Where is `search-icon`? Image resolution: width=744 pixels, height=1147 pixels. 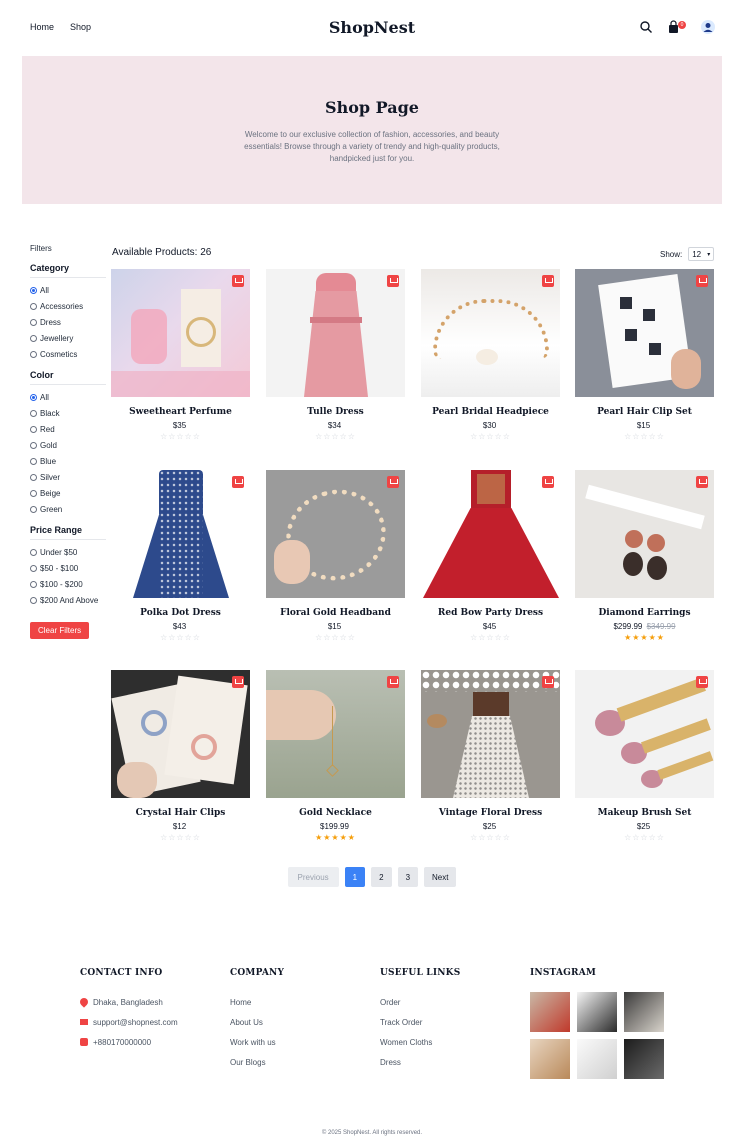
search-icon is located at coordinates (646, 27).